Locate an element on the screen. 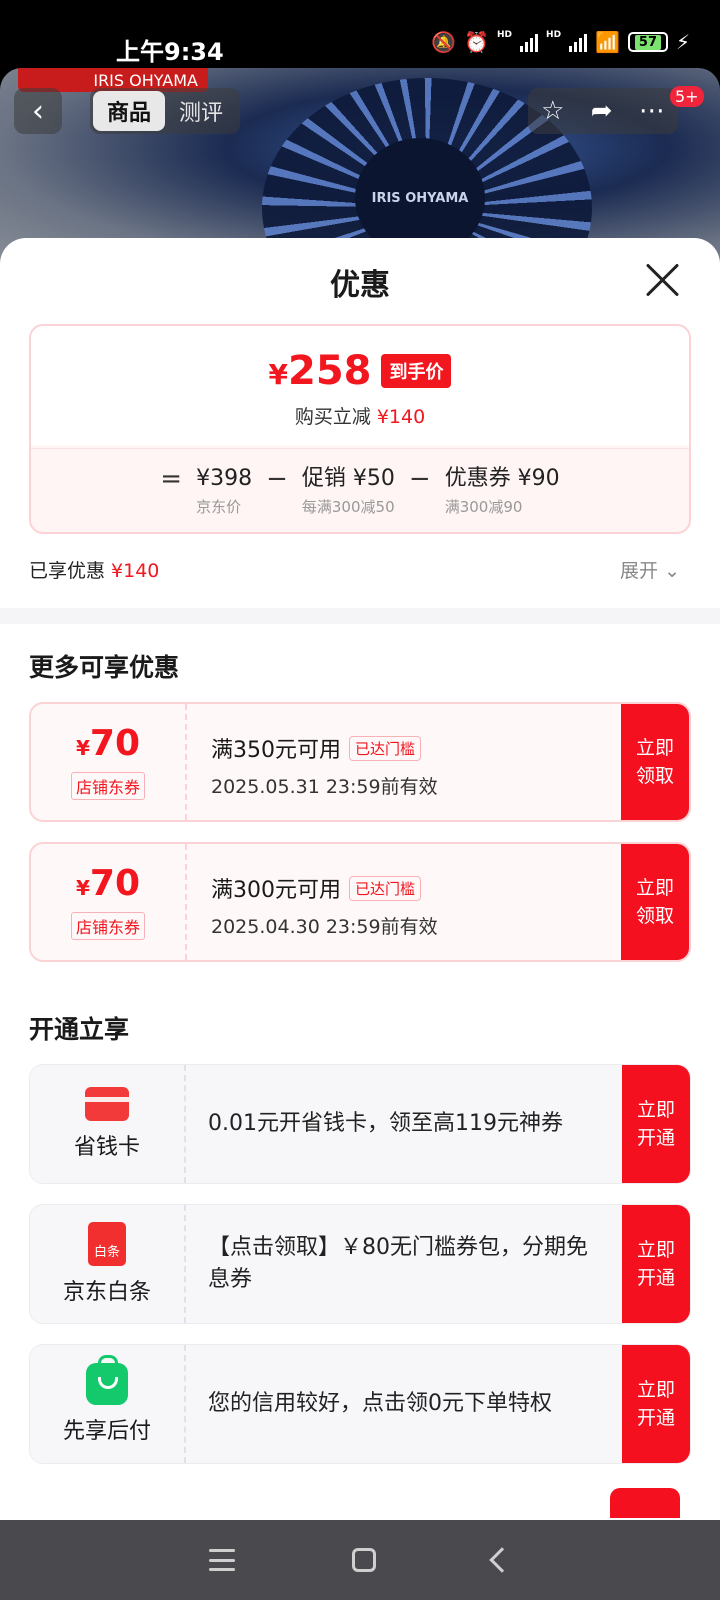  alarm-icon: ⏰ is located at coordinates (477, 42).